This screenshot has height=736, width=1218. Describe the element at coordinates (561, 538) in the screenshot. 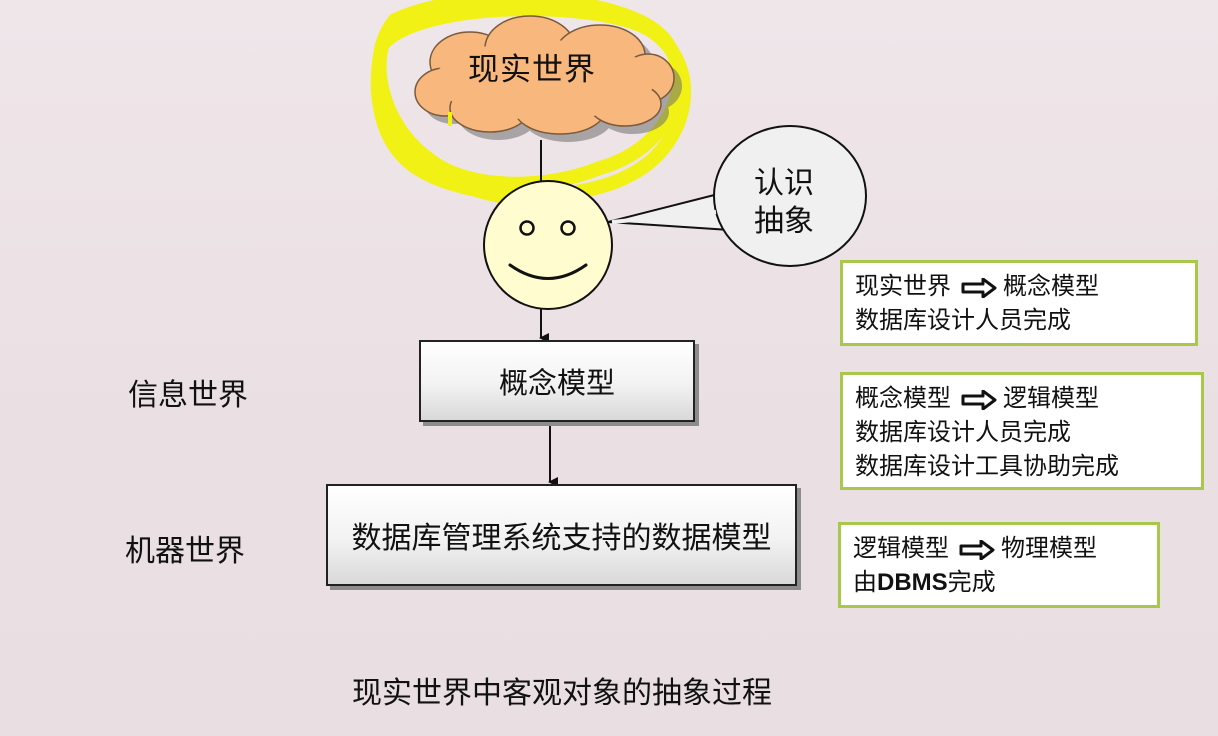

I see `dbms-model-label: 数据库管理系统支持的数据模型` at that location.